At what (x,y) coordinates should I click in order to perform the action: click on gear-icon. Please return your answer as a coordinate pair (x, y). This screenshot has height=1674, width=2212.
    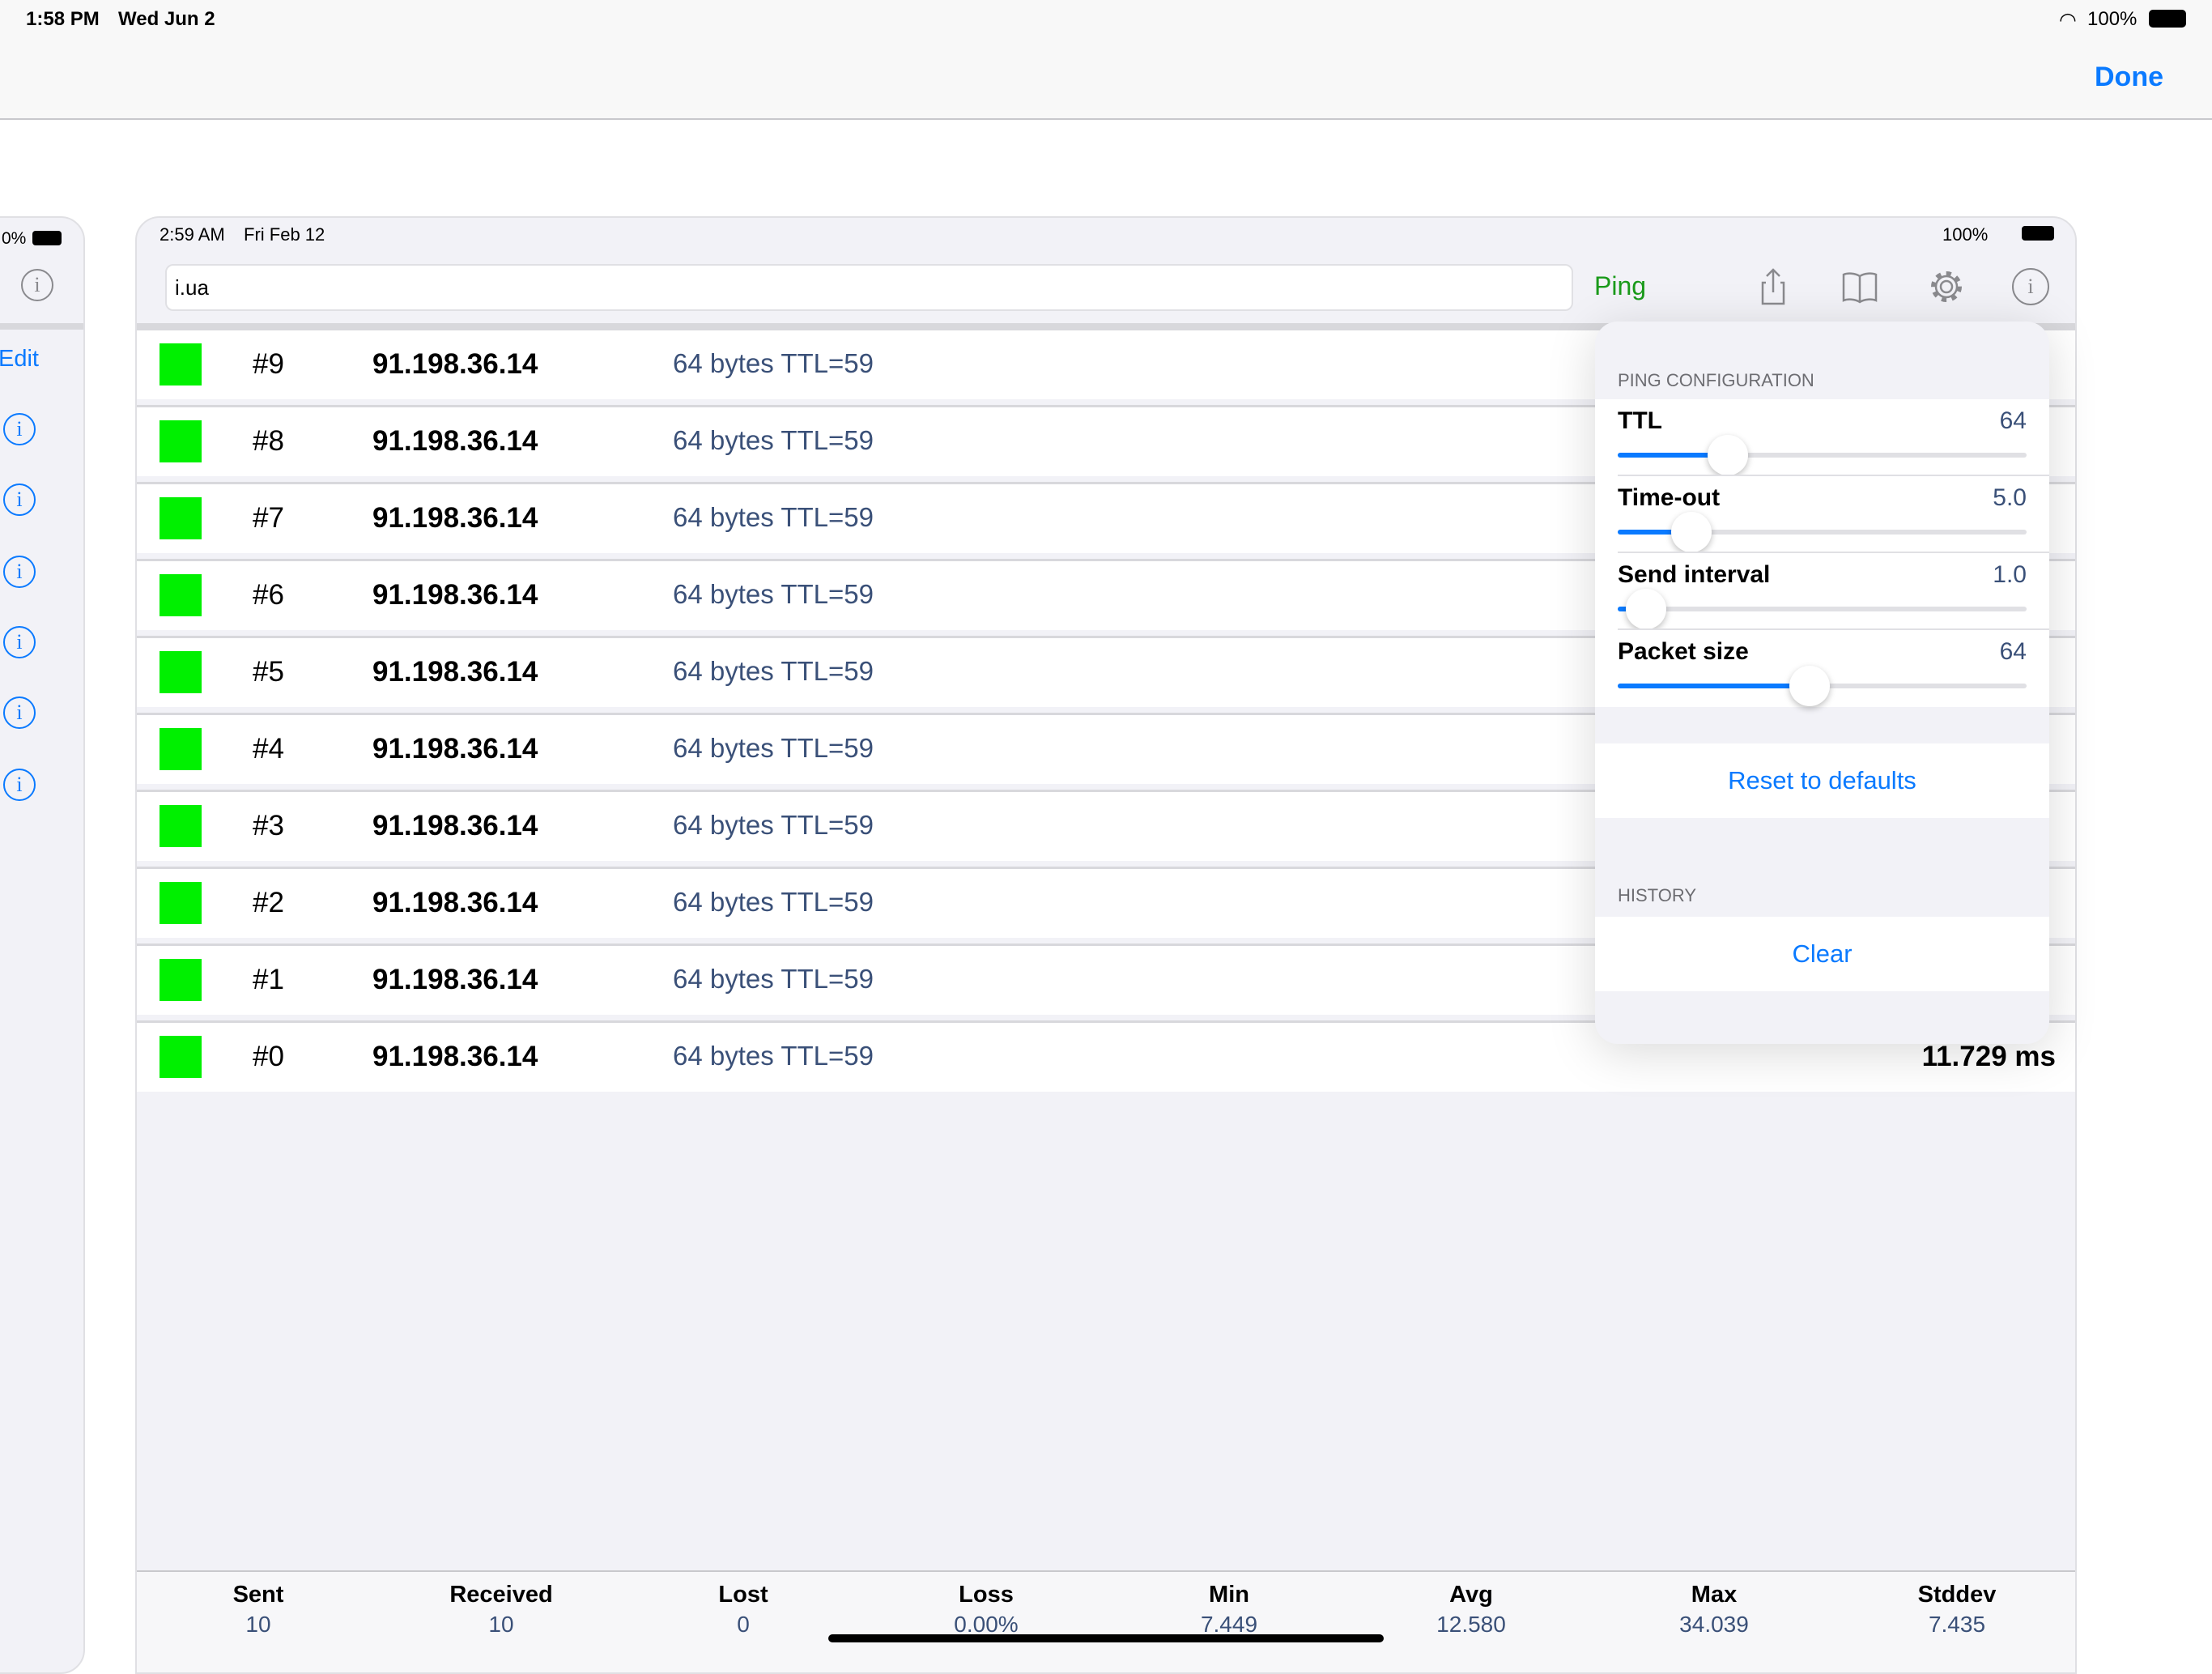
    Looking at the image, I should click on (1947, 286).